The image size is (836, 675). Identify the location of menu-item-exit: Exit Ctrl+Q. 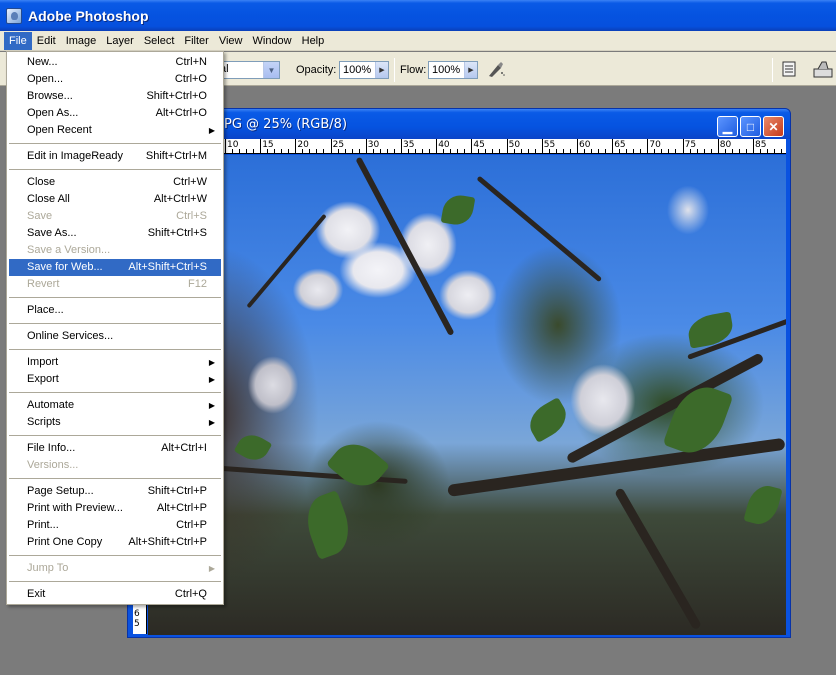
(115, 594).